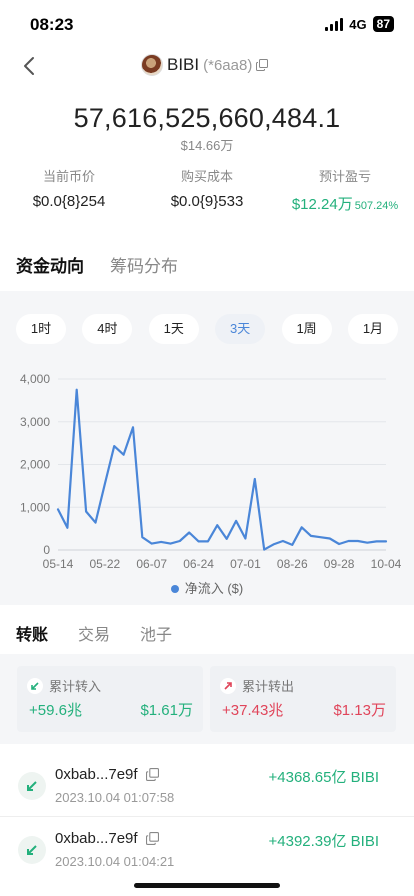 This screenshot has width=414, height=896. I want to click on token-title: BIBI (*6aa8), so click(205, 65).